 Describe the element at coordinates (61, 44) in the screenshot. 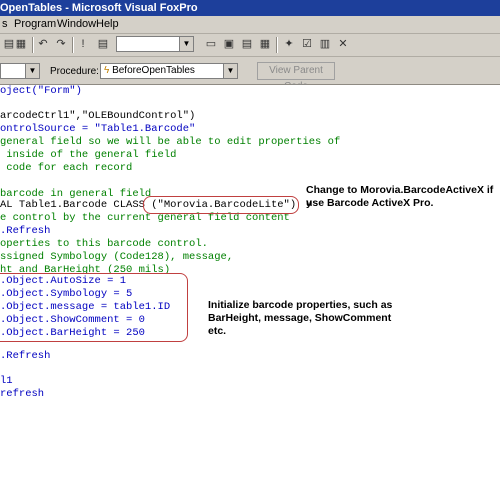

I see `redo-icon: ↷` at that location.